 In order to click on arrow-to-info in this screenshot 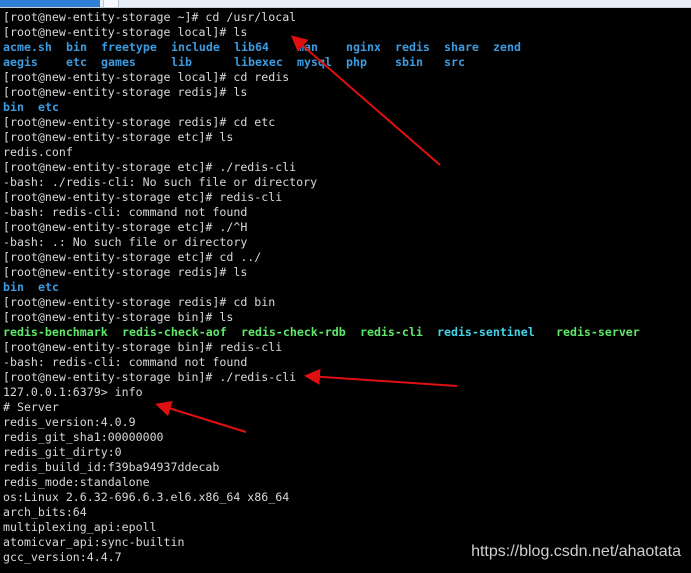, I will do `click(201, 416)`.